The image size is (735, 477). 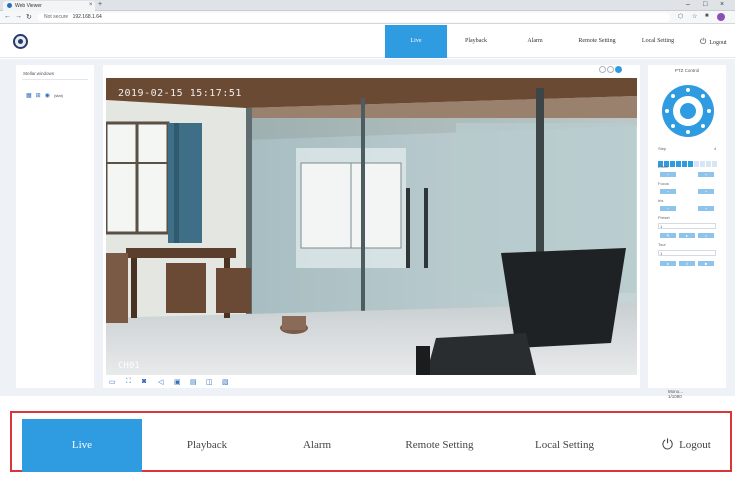 What do you see at coordinates (706, 191) in the screenshot?
I see `focus-far-button: +` at bounding box center [706, 191].